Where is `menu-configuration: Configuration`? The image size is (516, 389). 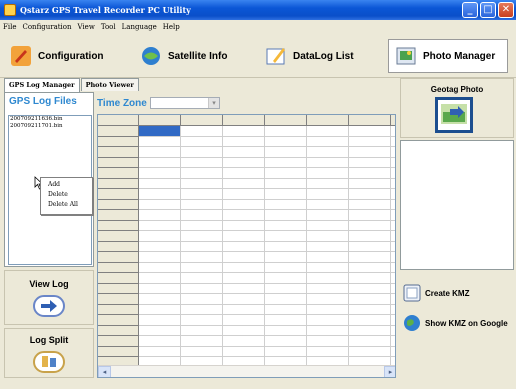 menu-configuration: Configuration is located at coordinates (46, 27).